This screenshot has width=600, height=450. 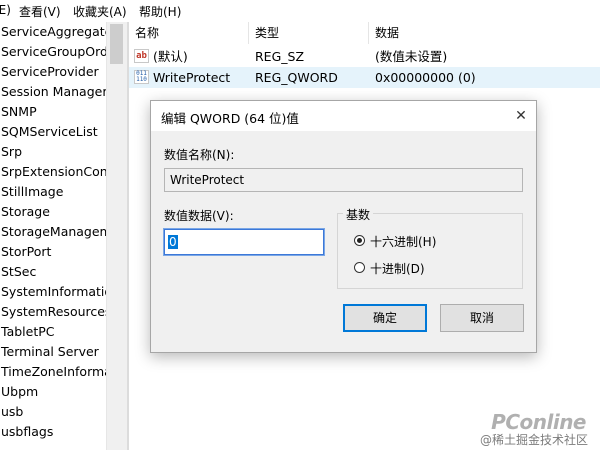 What do you see at coordinates (173, 242) in the screenshot?
I see `value-data-text: 0` at bounding box center [173, 242].